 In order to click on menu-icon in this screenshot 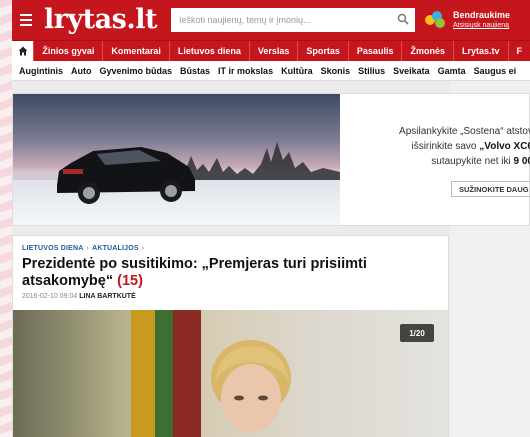, I will do `click(26, 20)`.